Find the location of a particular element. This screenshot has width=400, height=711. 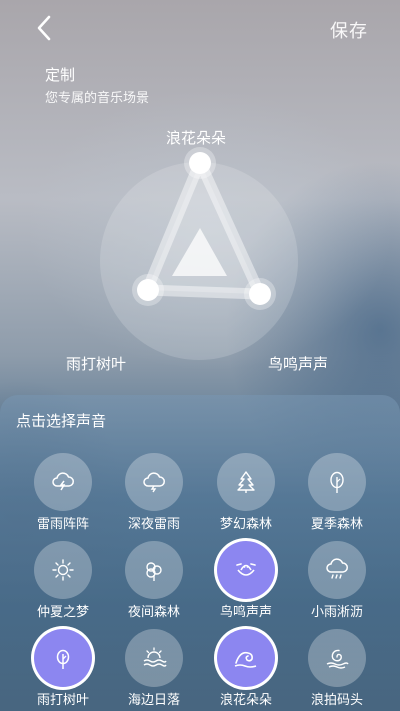

mixer-left-label: 雨打树叶 is located at coordinates (96, 364).